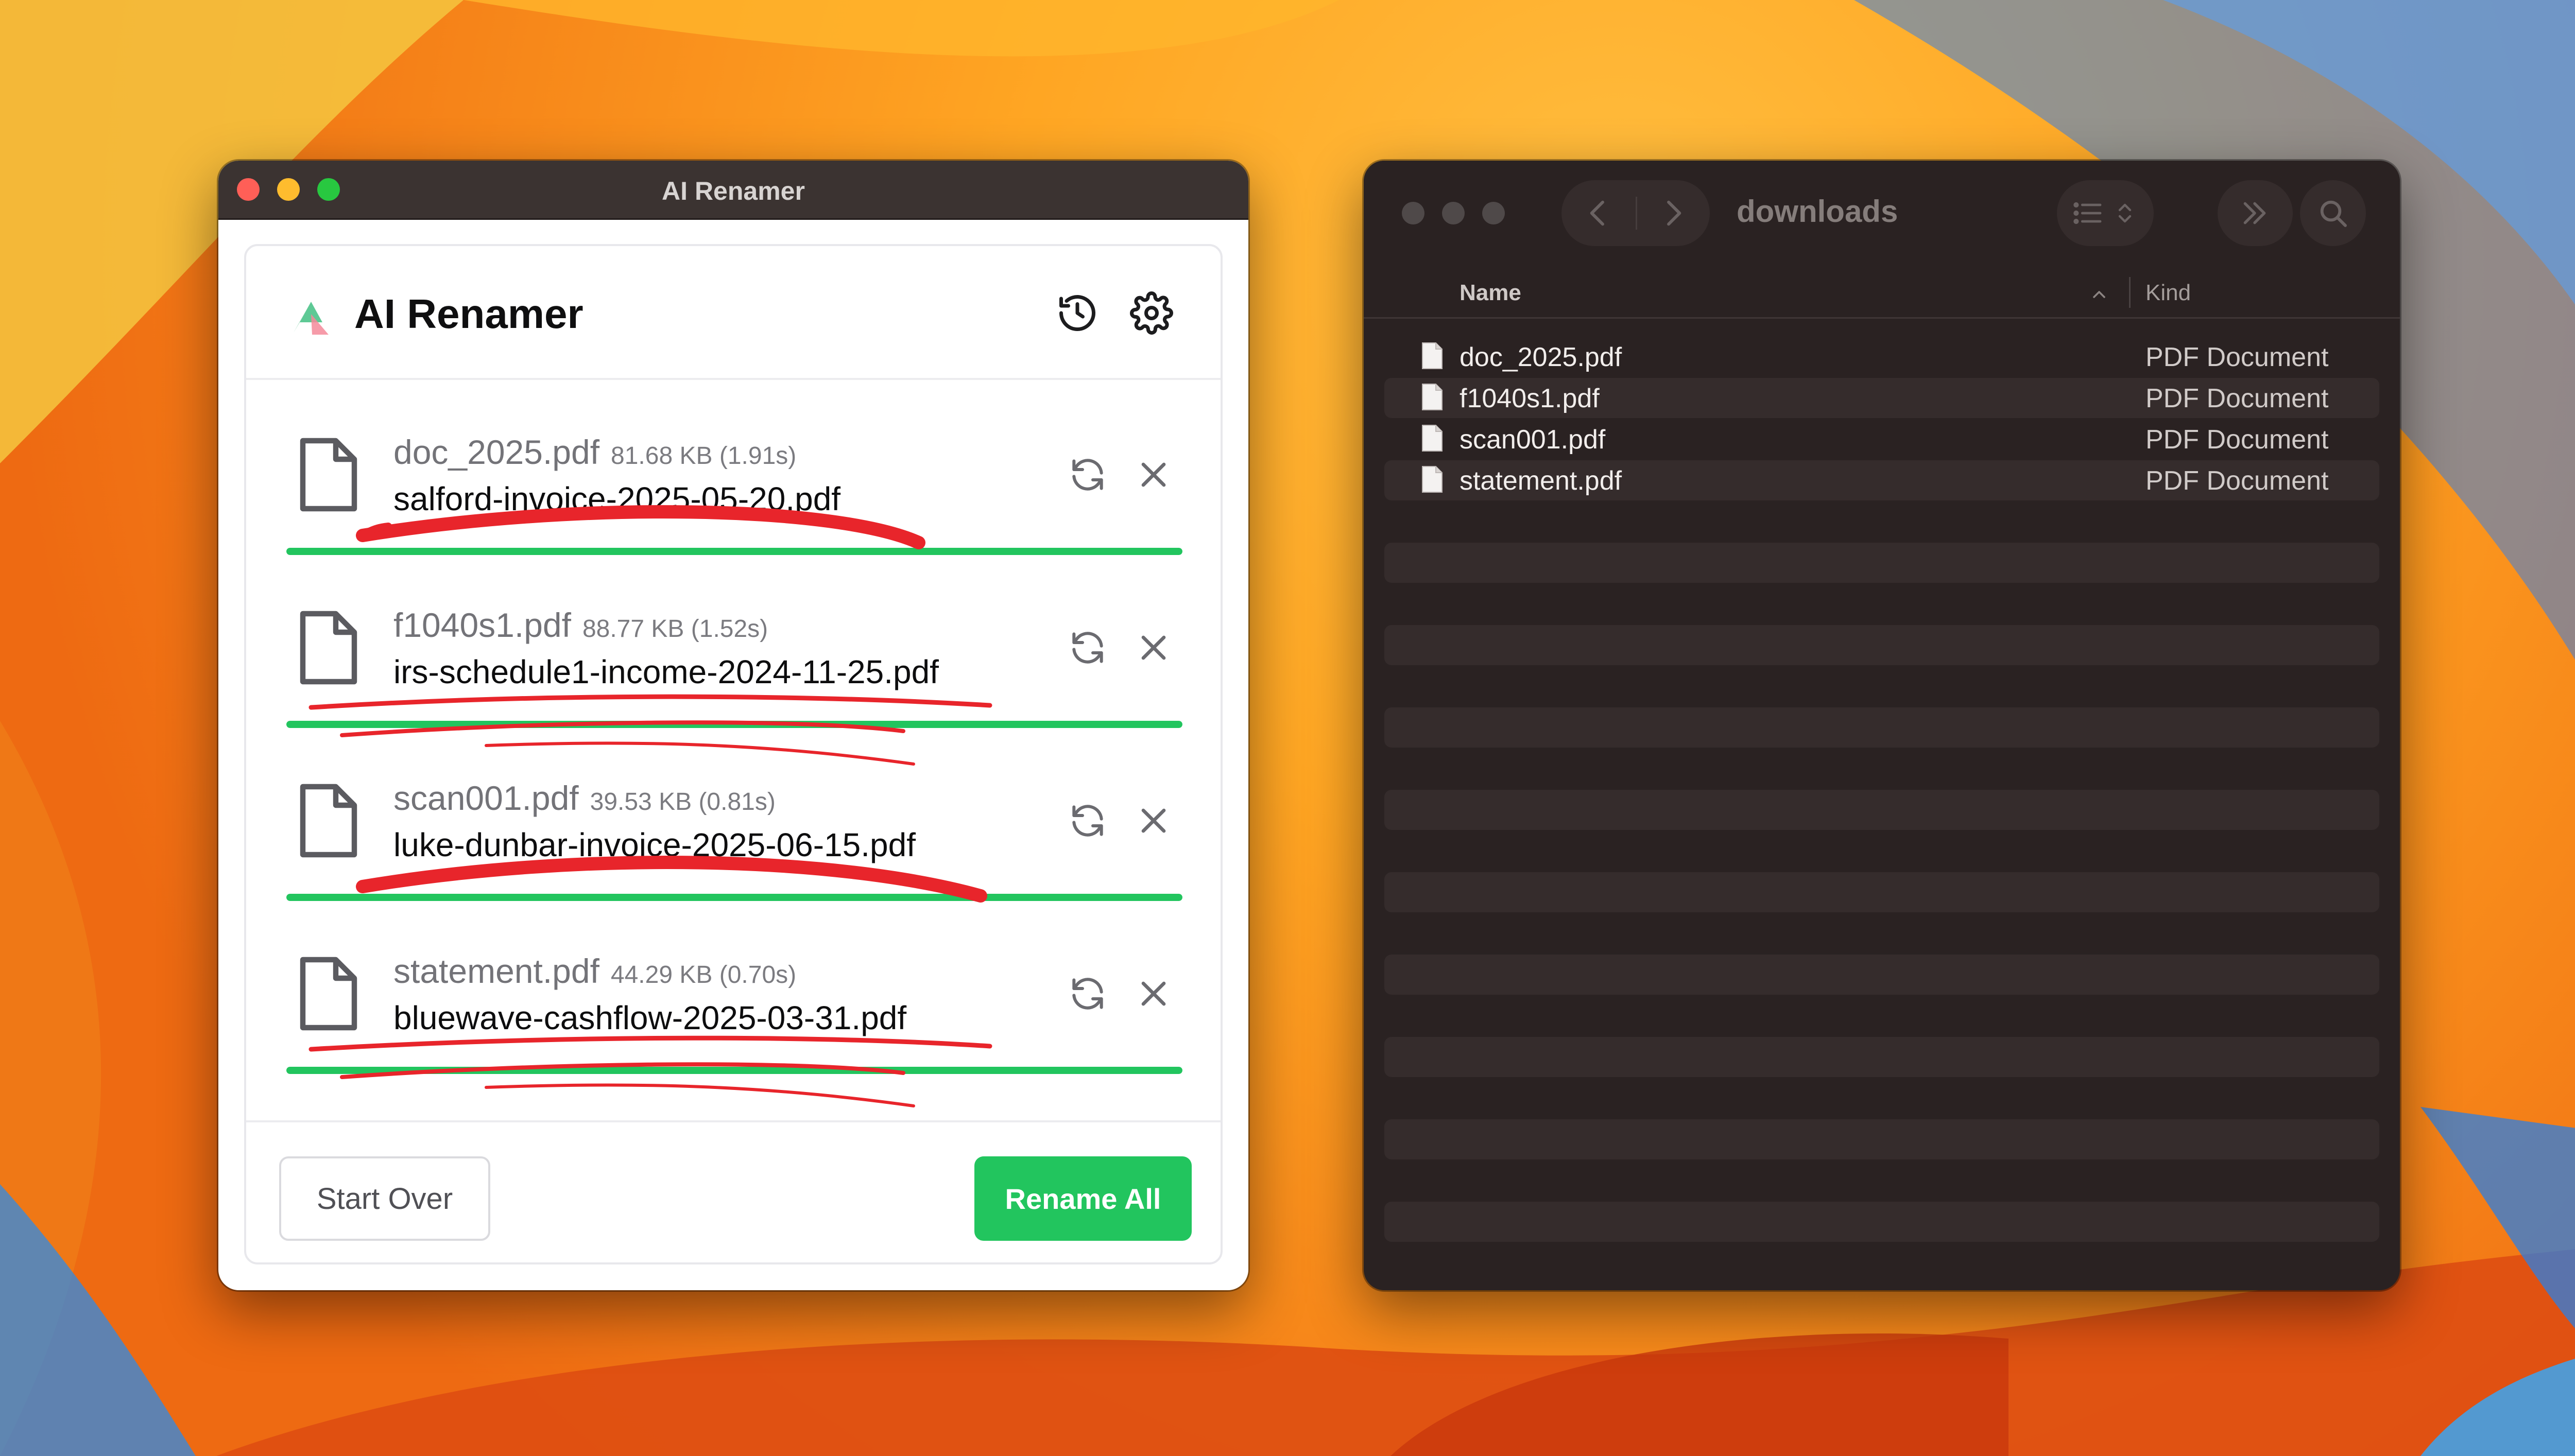 The image size is (2575, 1456). Describe the element at coordinates (675, 629) in the screenshot. I see `file-meta: 88.77 KB (1.52s)` at that location.